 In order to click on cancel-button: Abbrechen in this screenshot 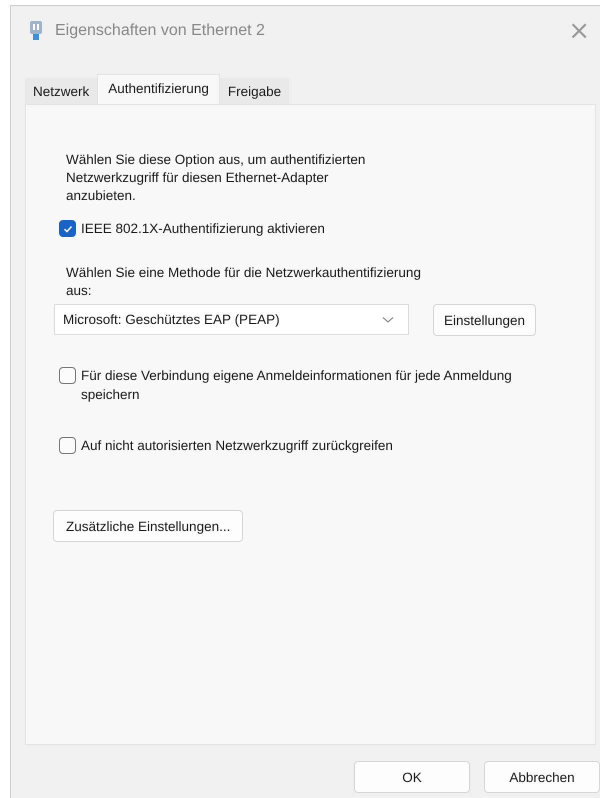, I will do `click(542, 777)`.